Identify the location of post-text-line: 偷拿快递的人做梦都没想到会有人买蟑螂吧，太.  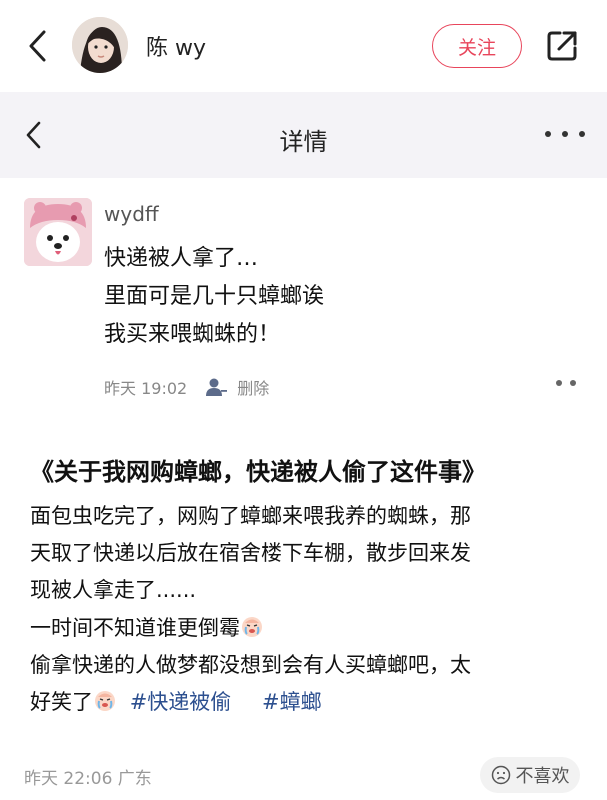
(250, 665).